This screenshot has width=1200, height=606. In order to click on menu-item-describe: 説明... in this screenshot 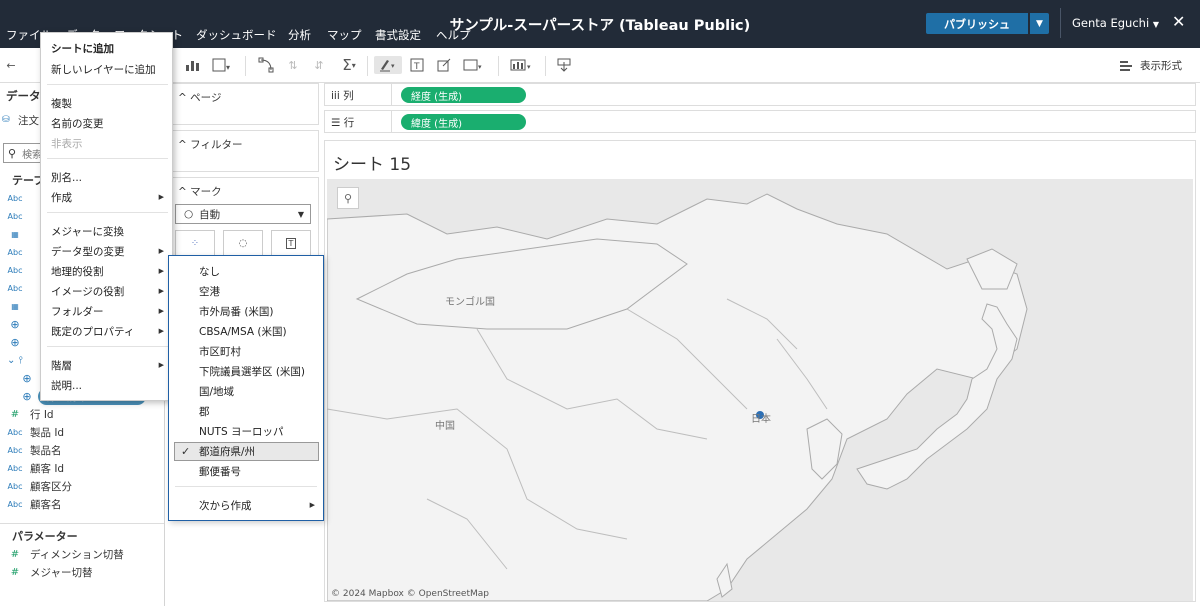, I will do `click(66, 385)`.